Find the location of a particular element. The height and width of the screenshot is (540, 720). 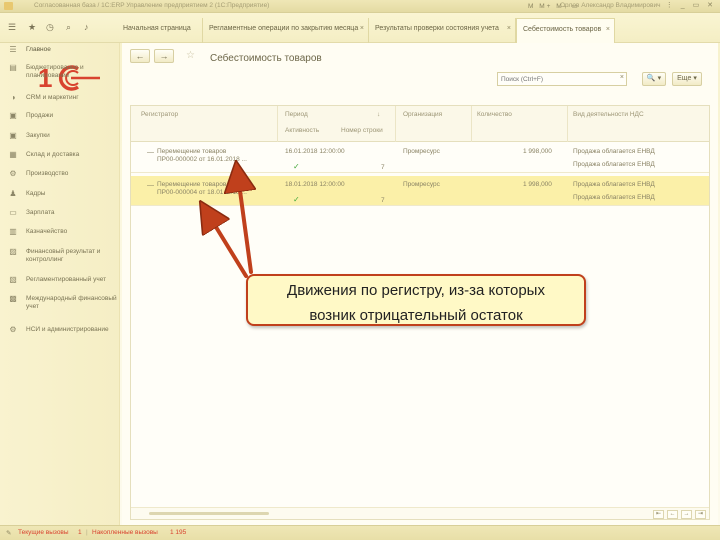

status-icon: ✎ is located at coordinates (9, 533).